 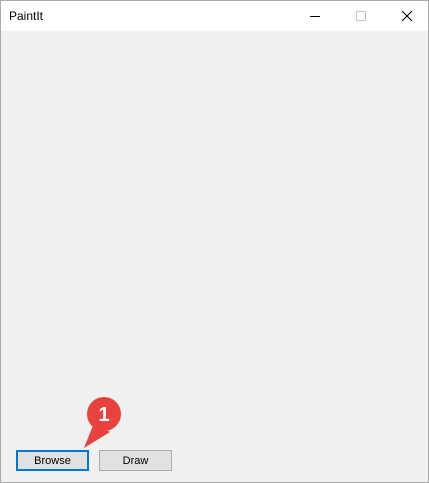 I want to click on browse-button: Browse, so click(x=52, y=460).